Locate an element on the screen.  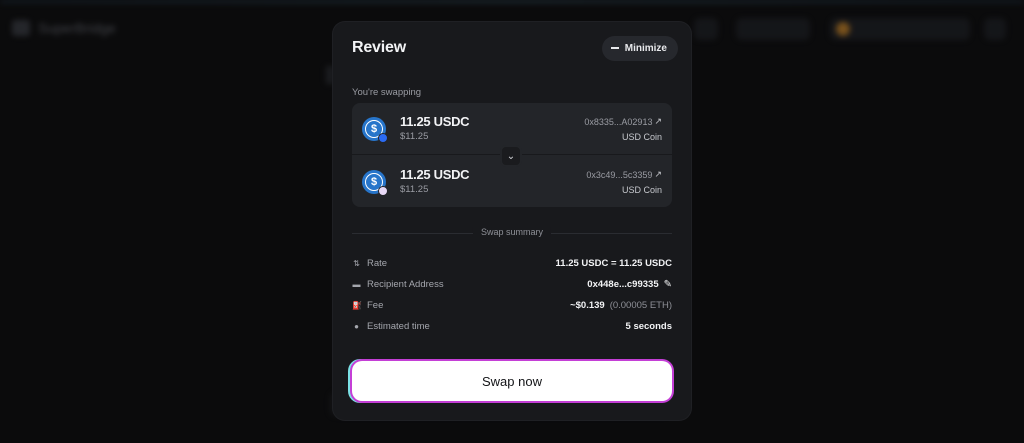
to-amount: 11.25 USDC is located at coordinates (435, 174).